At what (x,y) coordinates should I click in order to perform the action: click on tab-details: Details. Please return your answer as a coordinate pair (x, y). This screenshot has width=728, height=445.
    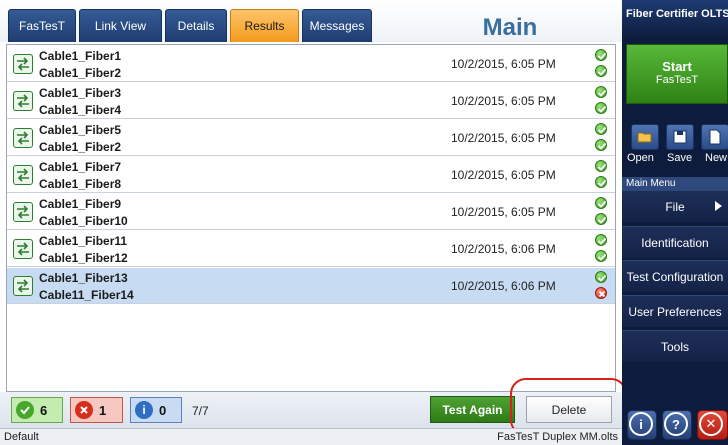
    Looking at the image, I should click on (196, 25).